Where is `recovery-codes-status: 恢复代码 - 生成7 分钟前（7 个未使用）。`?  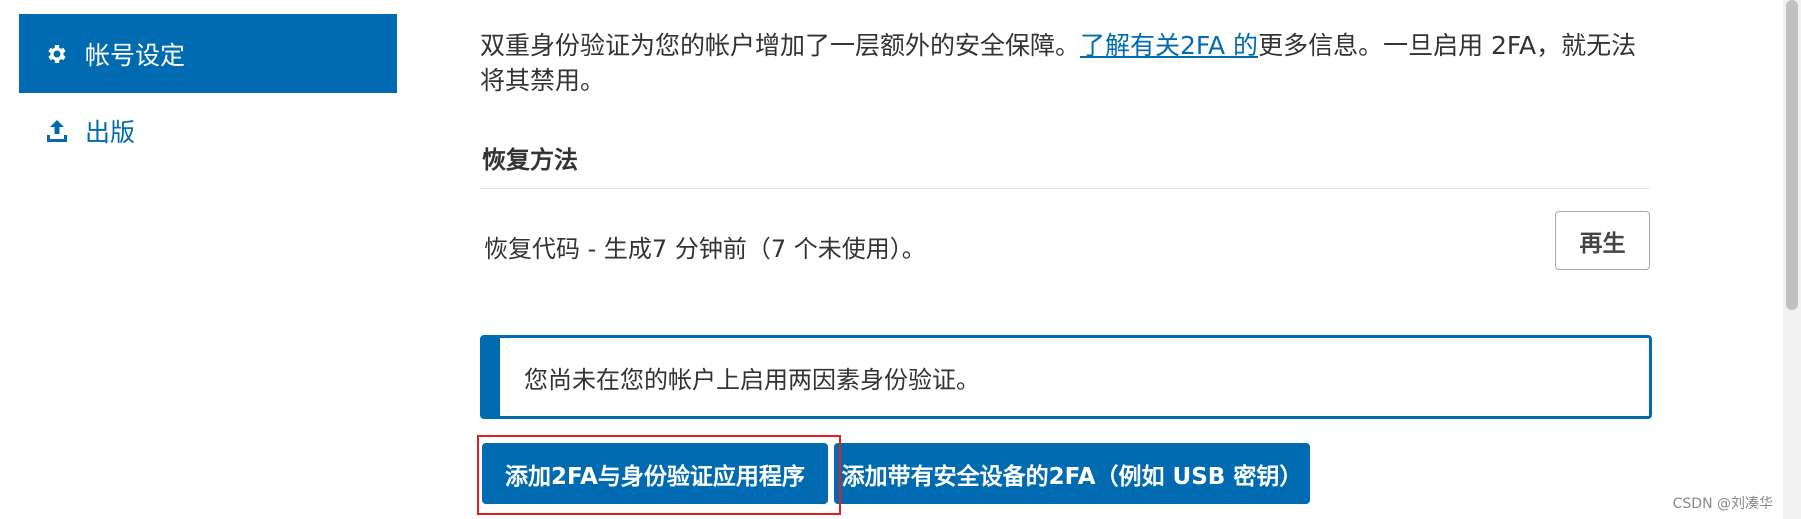
recovery-codes-status: 恢复代码 - 生成7 分钟前（7 个未使用）。 is located at coordinates (705, 249).